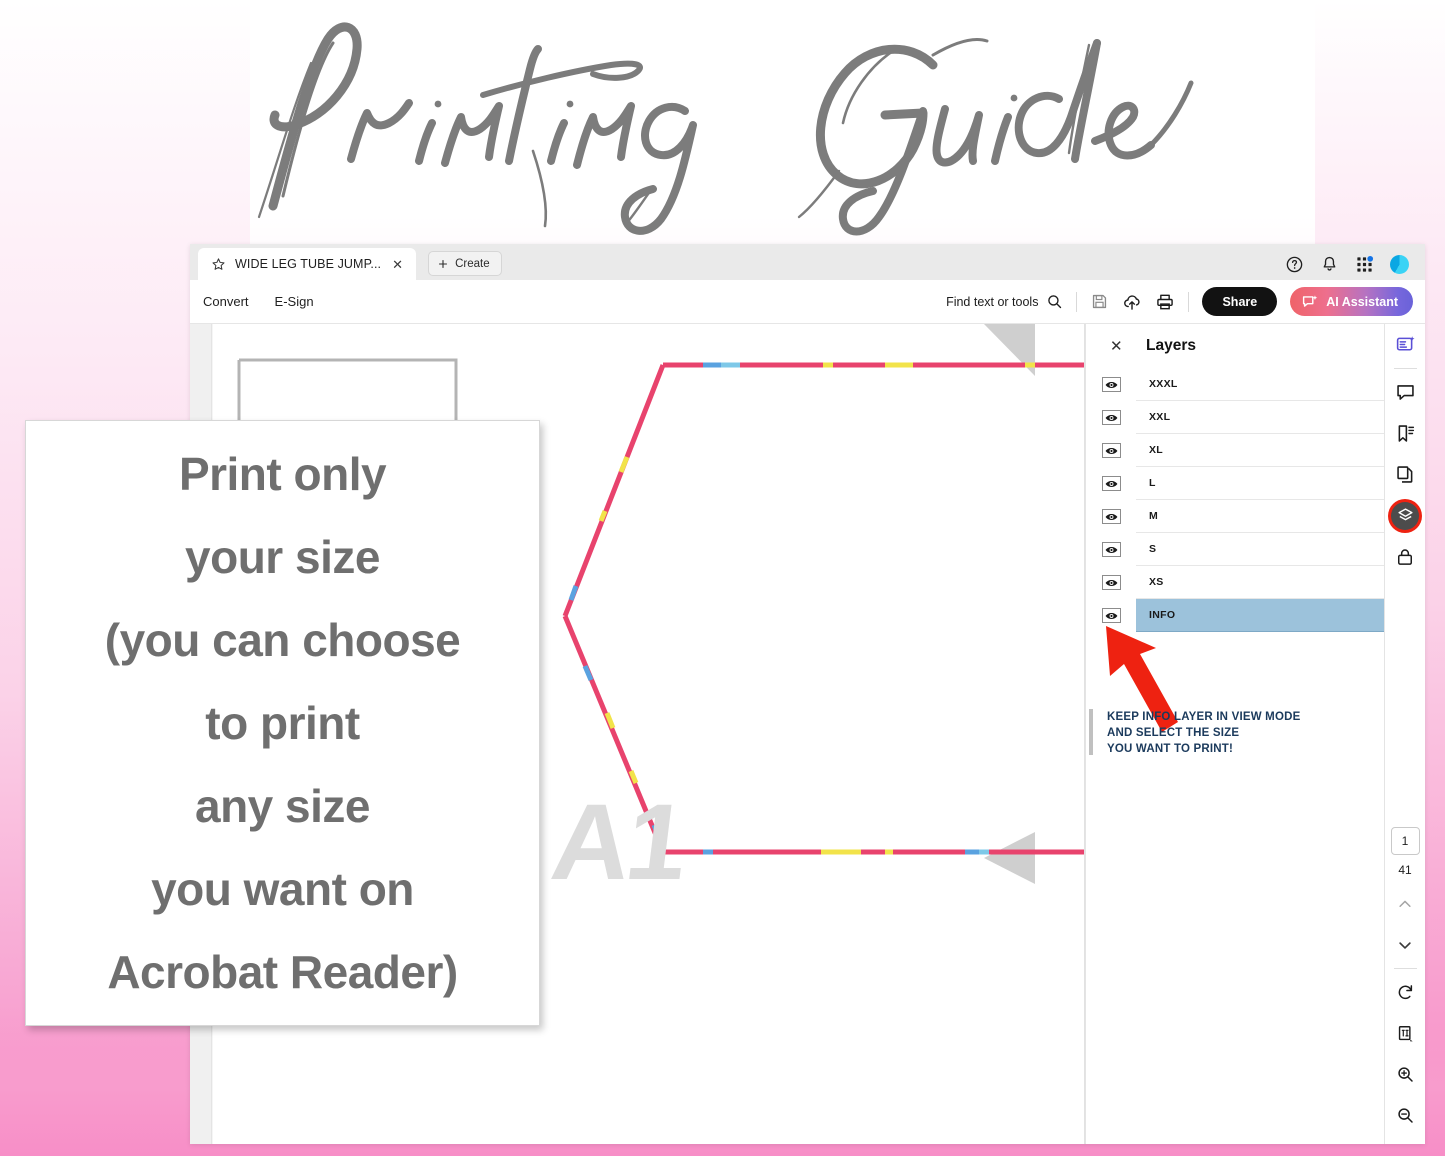 This screenshot has width=1445, height=1156. Describe the element at coordinates (1255, 346) in the screenshot. I see `layers-panel-header: ✕ Layers ⋯` at that location.